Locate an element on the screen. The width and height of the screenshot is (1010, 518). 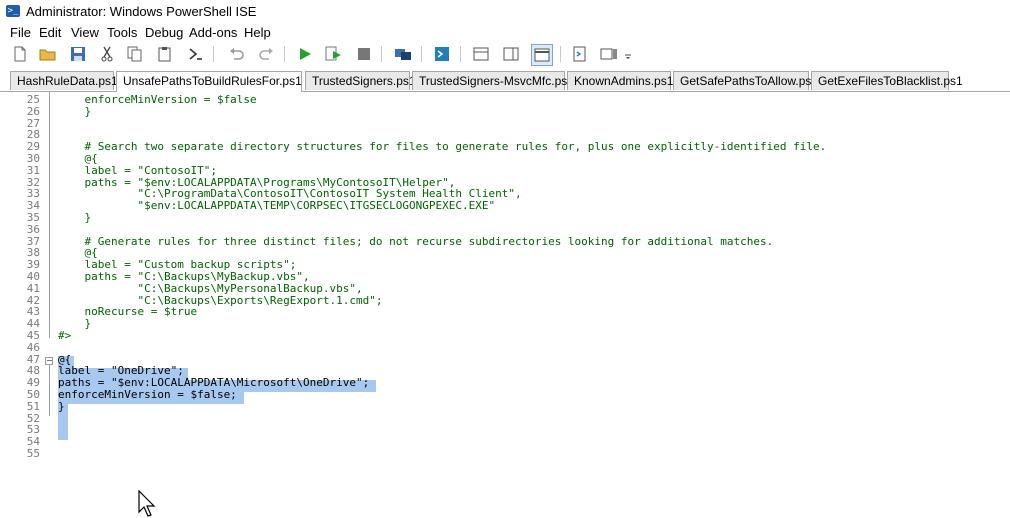
tab-label: GetSafePathsToAllow.ps1 is located at coordinates (749, 81).